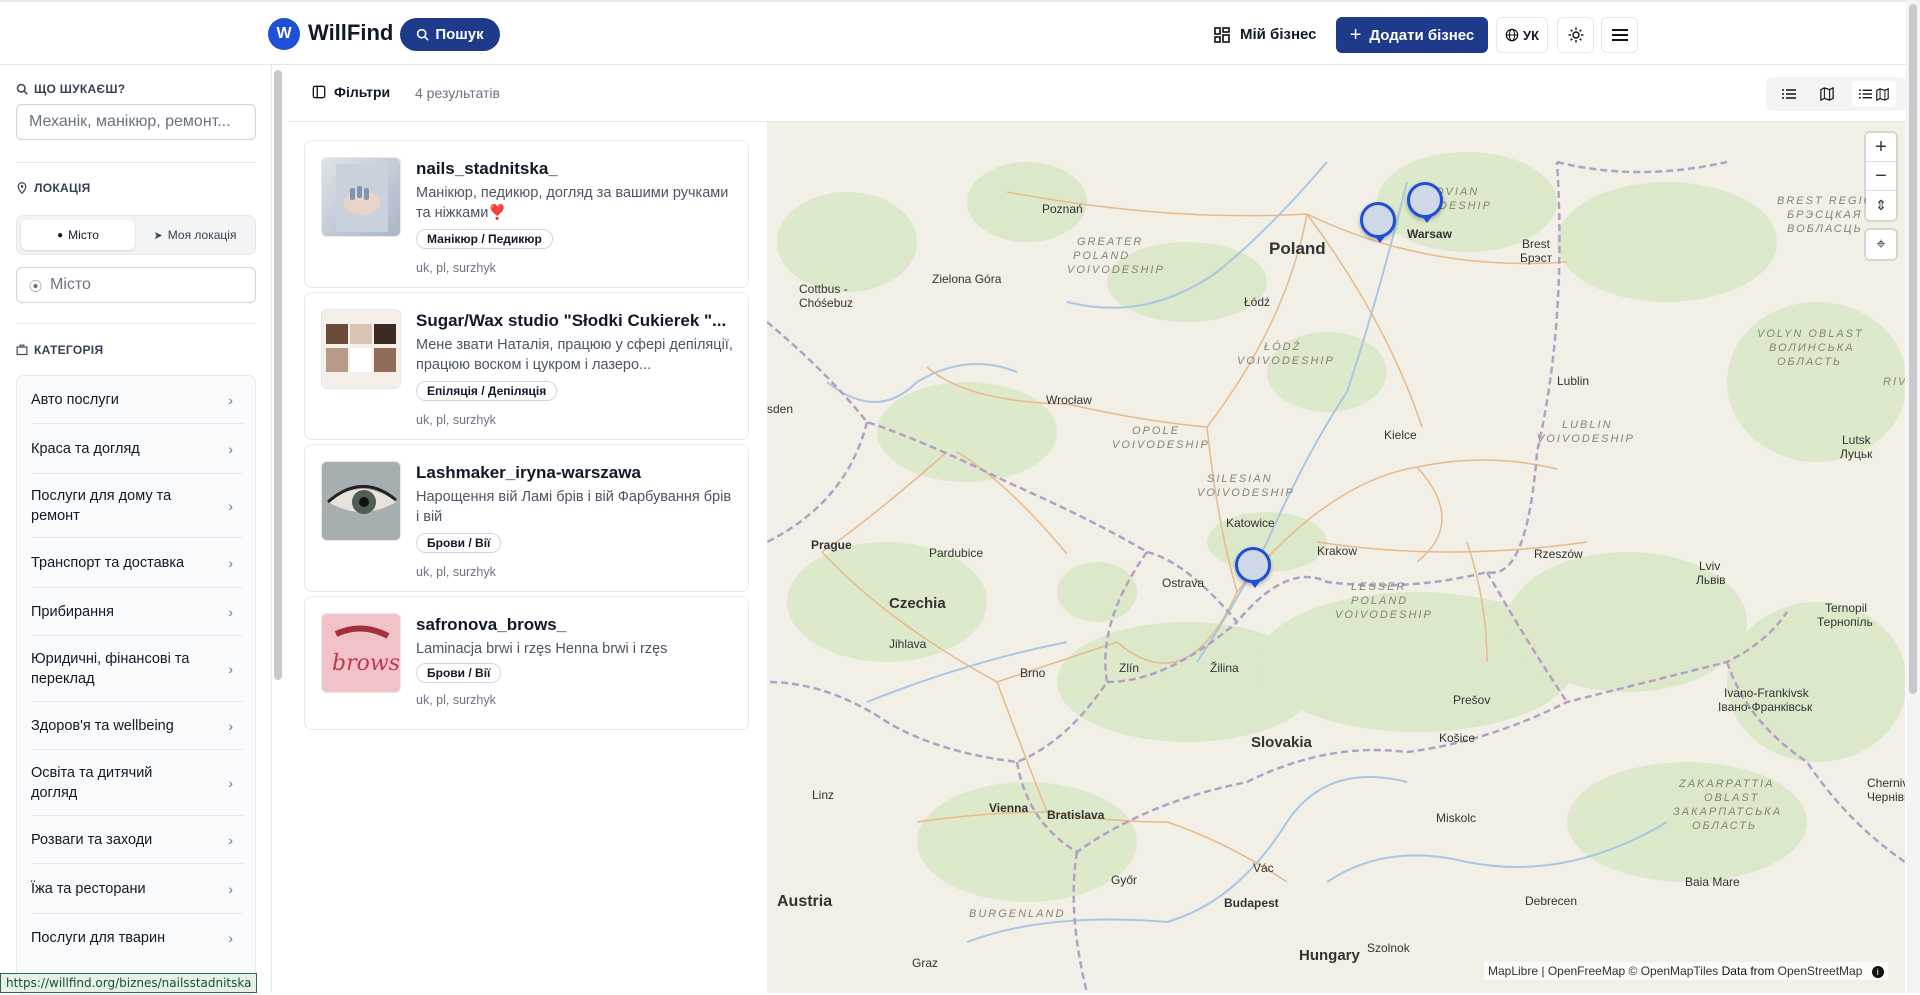  What do you see at coordinates (137, 889) in the screenshot?
I see `category-item: Їжа та ресторани ›` at bounding box center [137, 889].